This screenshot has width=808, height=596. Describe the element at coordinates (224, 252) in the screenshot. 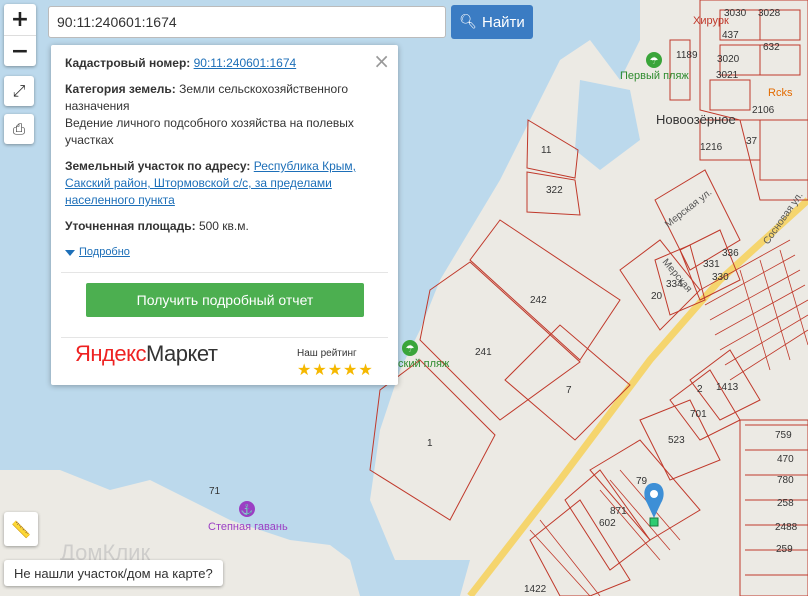

I see `more-details-link: Подробно` at that location.